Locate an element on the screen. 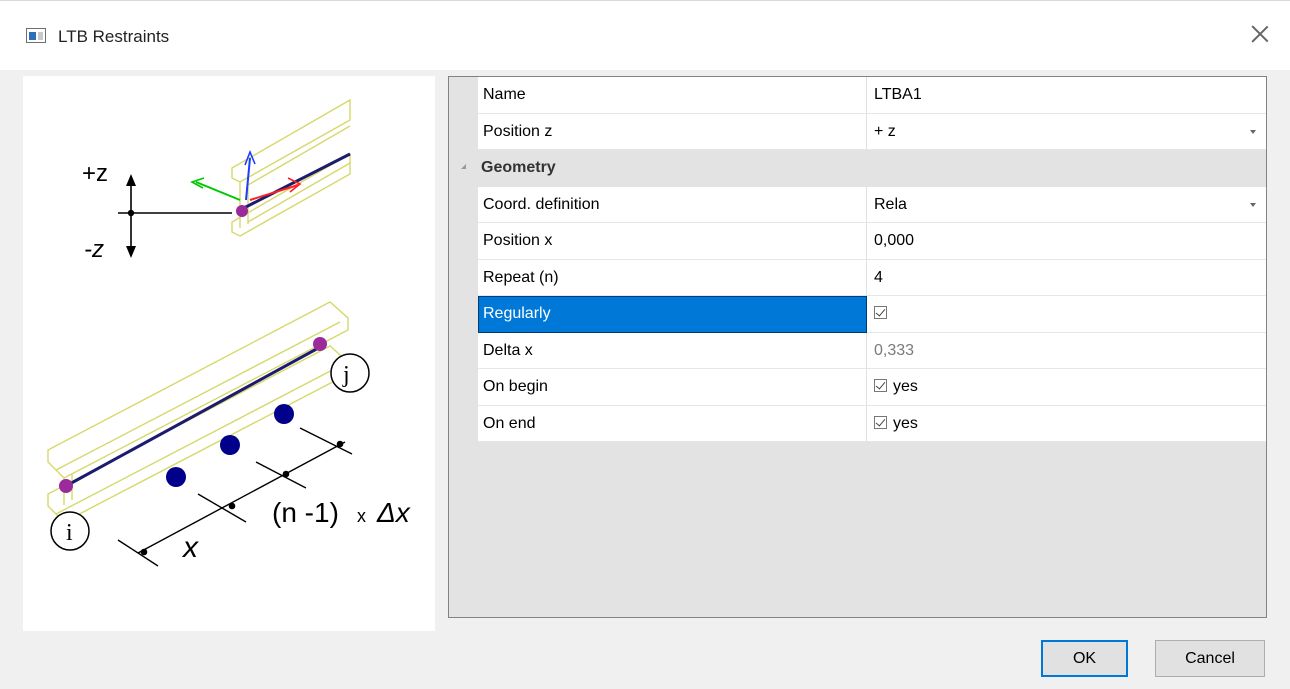 Image resolution: width=1290 pixels, height=689 pixels. property-row-on-begin: On begin yes is located at coordinates (857, 387).